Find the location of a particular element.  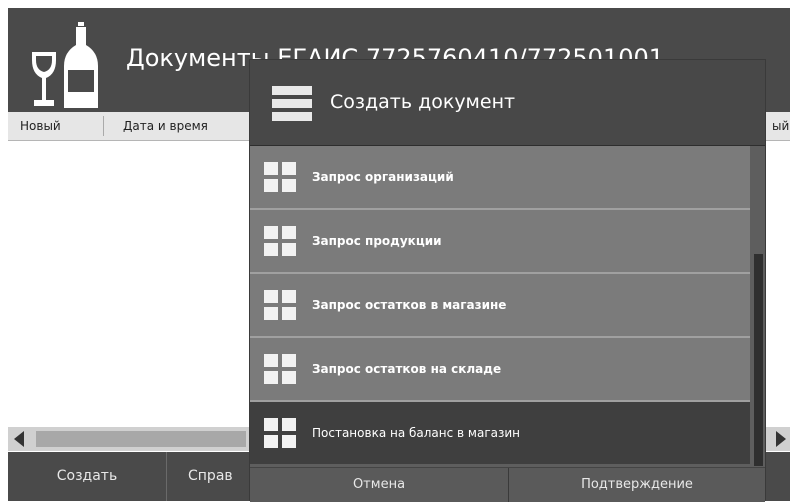

confirm-button: Подтверждение is located at coordinates (637, 485).